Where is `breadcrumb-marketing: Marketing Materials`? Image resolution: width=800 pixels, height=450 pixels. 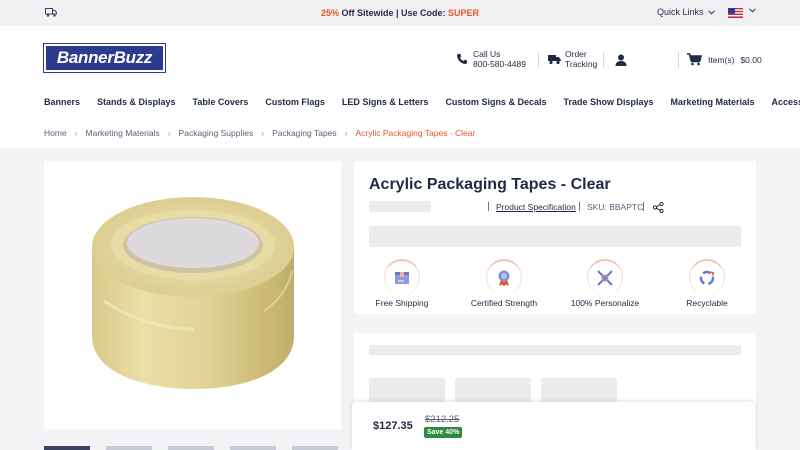
breadcrumb-marketing: Marketing Materials is located at coordinates (123, 133).